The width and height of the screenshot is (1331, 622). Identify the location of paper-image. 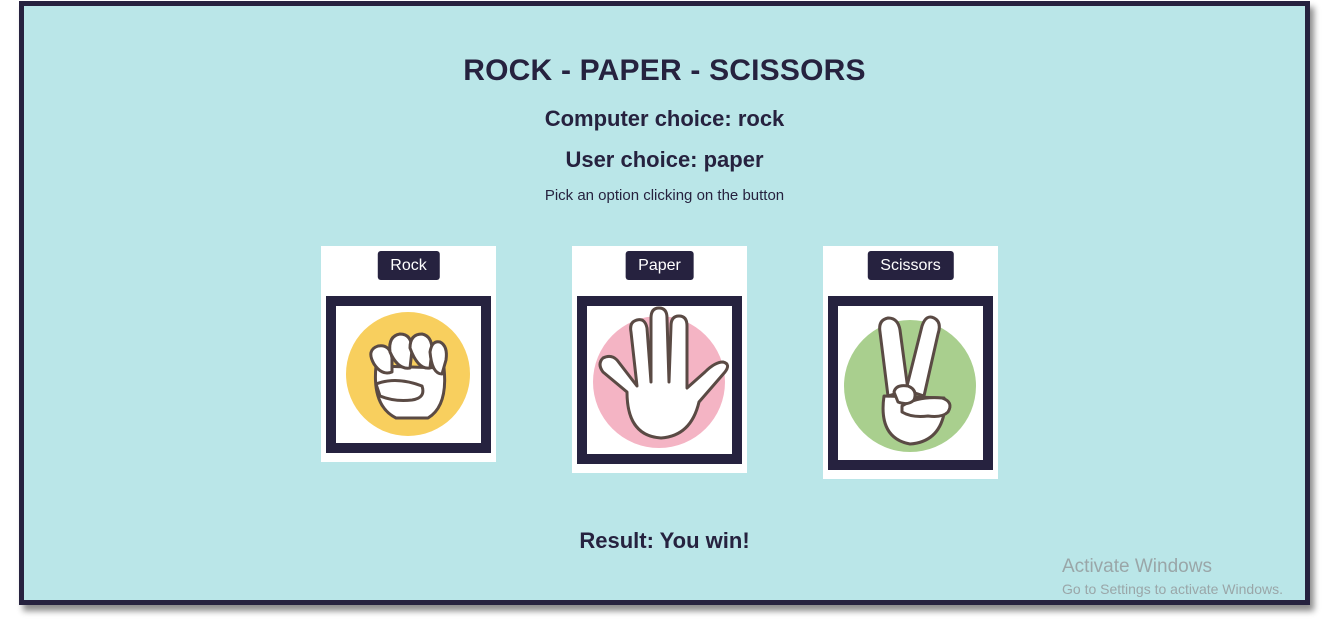
(659, 380).